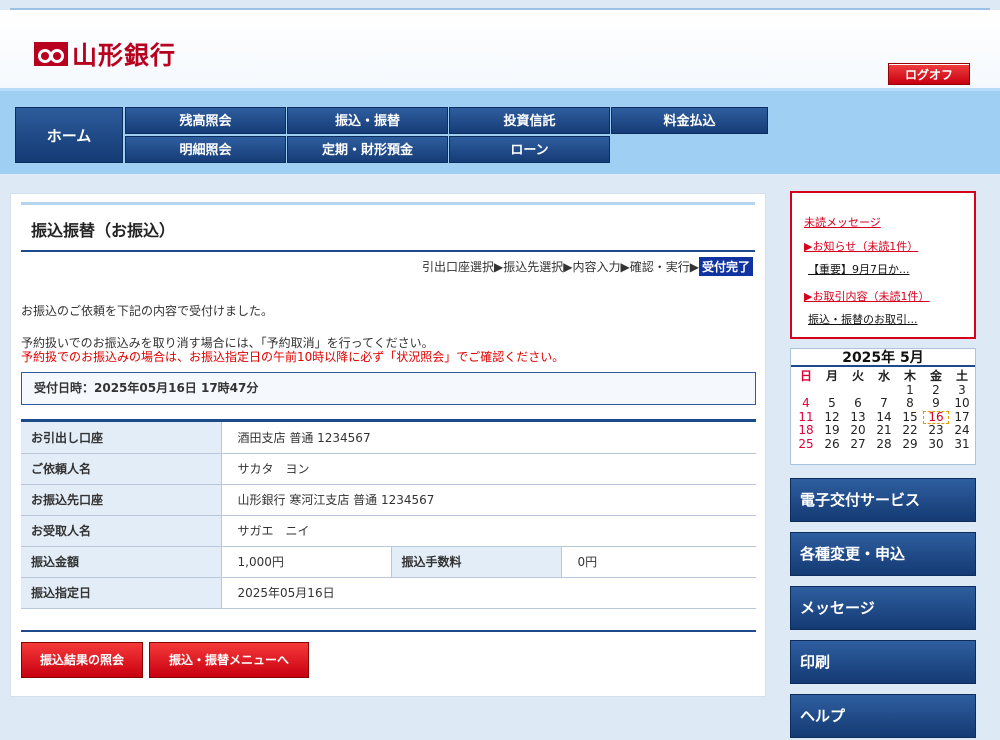 Image resolution: width=1000 pixels, height=740 pixels. I want to click on calendar-weekday: 水, so click(883, 376).